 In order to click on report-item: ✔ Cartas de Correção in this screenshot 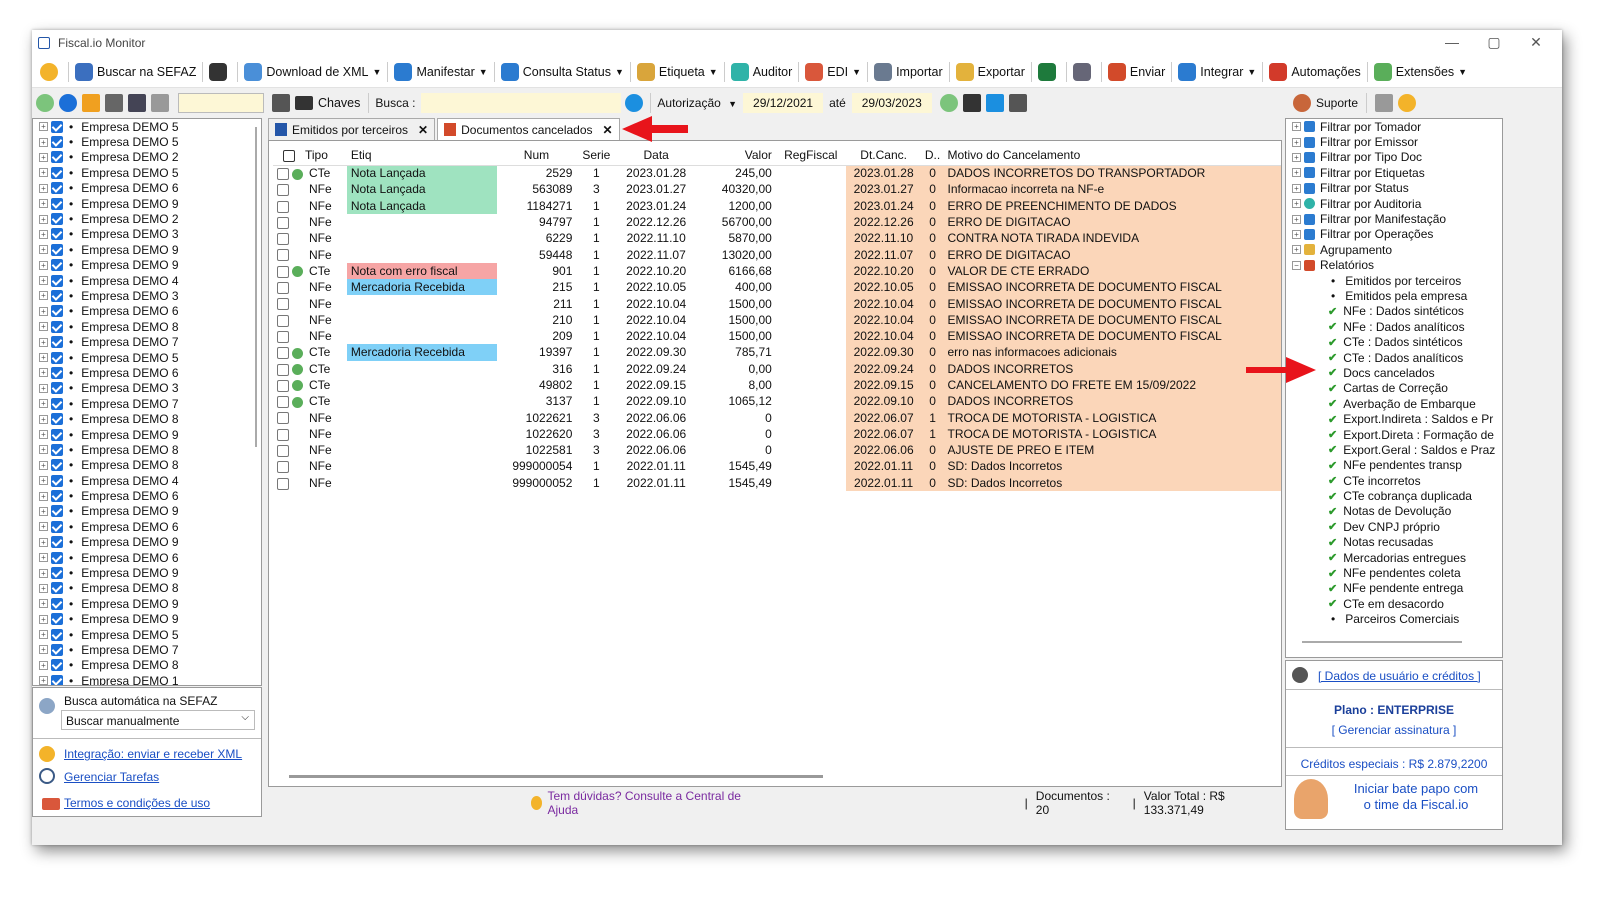, I will do `click(1394, 388)`.